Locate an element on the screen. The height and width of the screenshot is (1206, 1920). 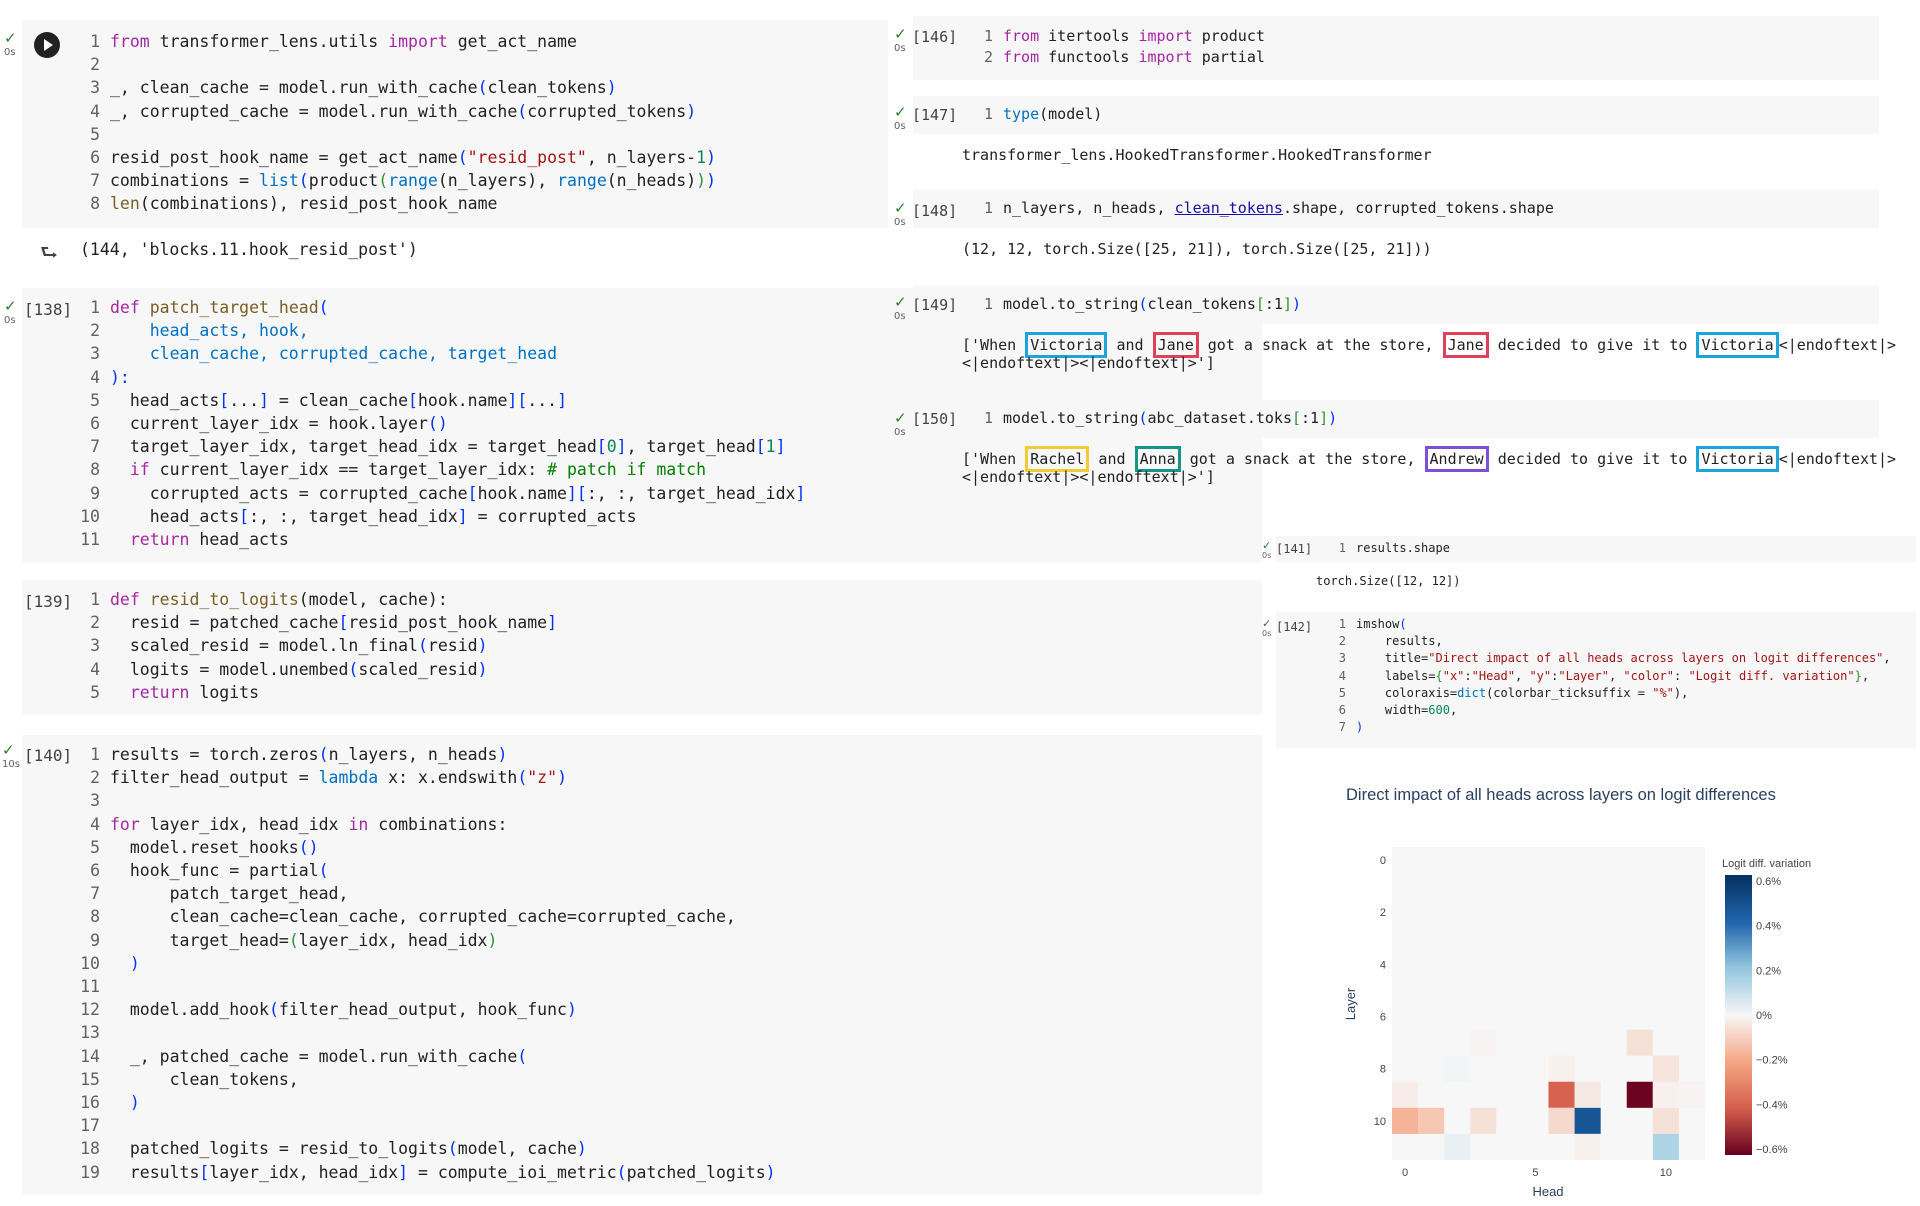
code-line: 5 return logits is located at coordinates (318, 692).